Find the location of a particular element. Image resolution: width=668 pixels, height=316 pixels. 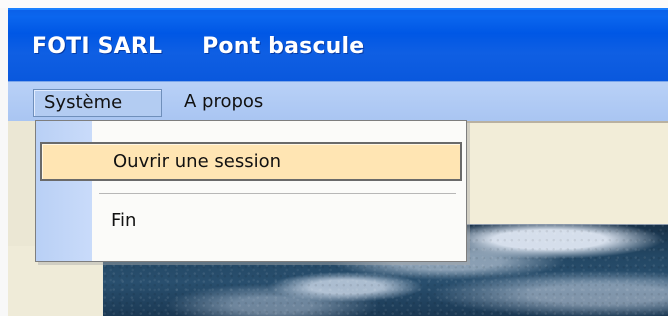

screen-top-margin is located at coordinates (334, 4).